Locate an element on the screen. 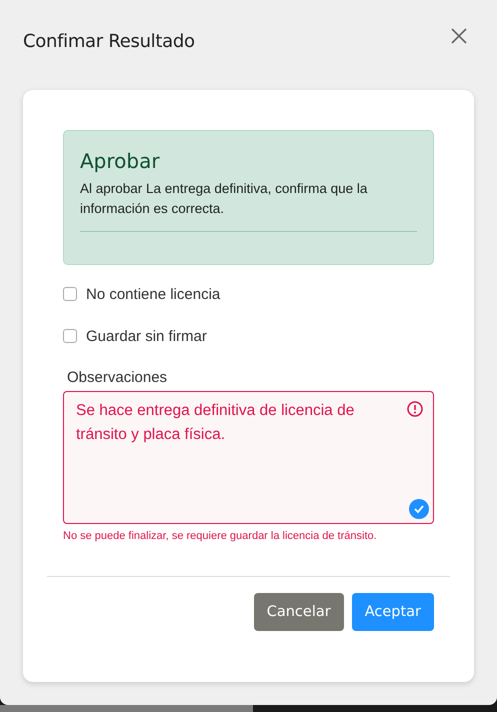 This screenshot has width=497, height=712. observations-field: Se hace entrega definitiva de licencia de tránsito y placa física. is located at coordinates (248, 457).